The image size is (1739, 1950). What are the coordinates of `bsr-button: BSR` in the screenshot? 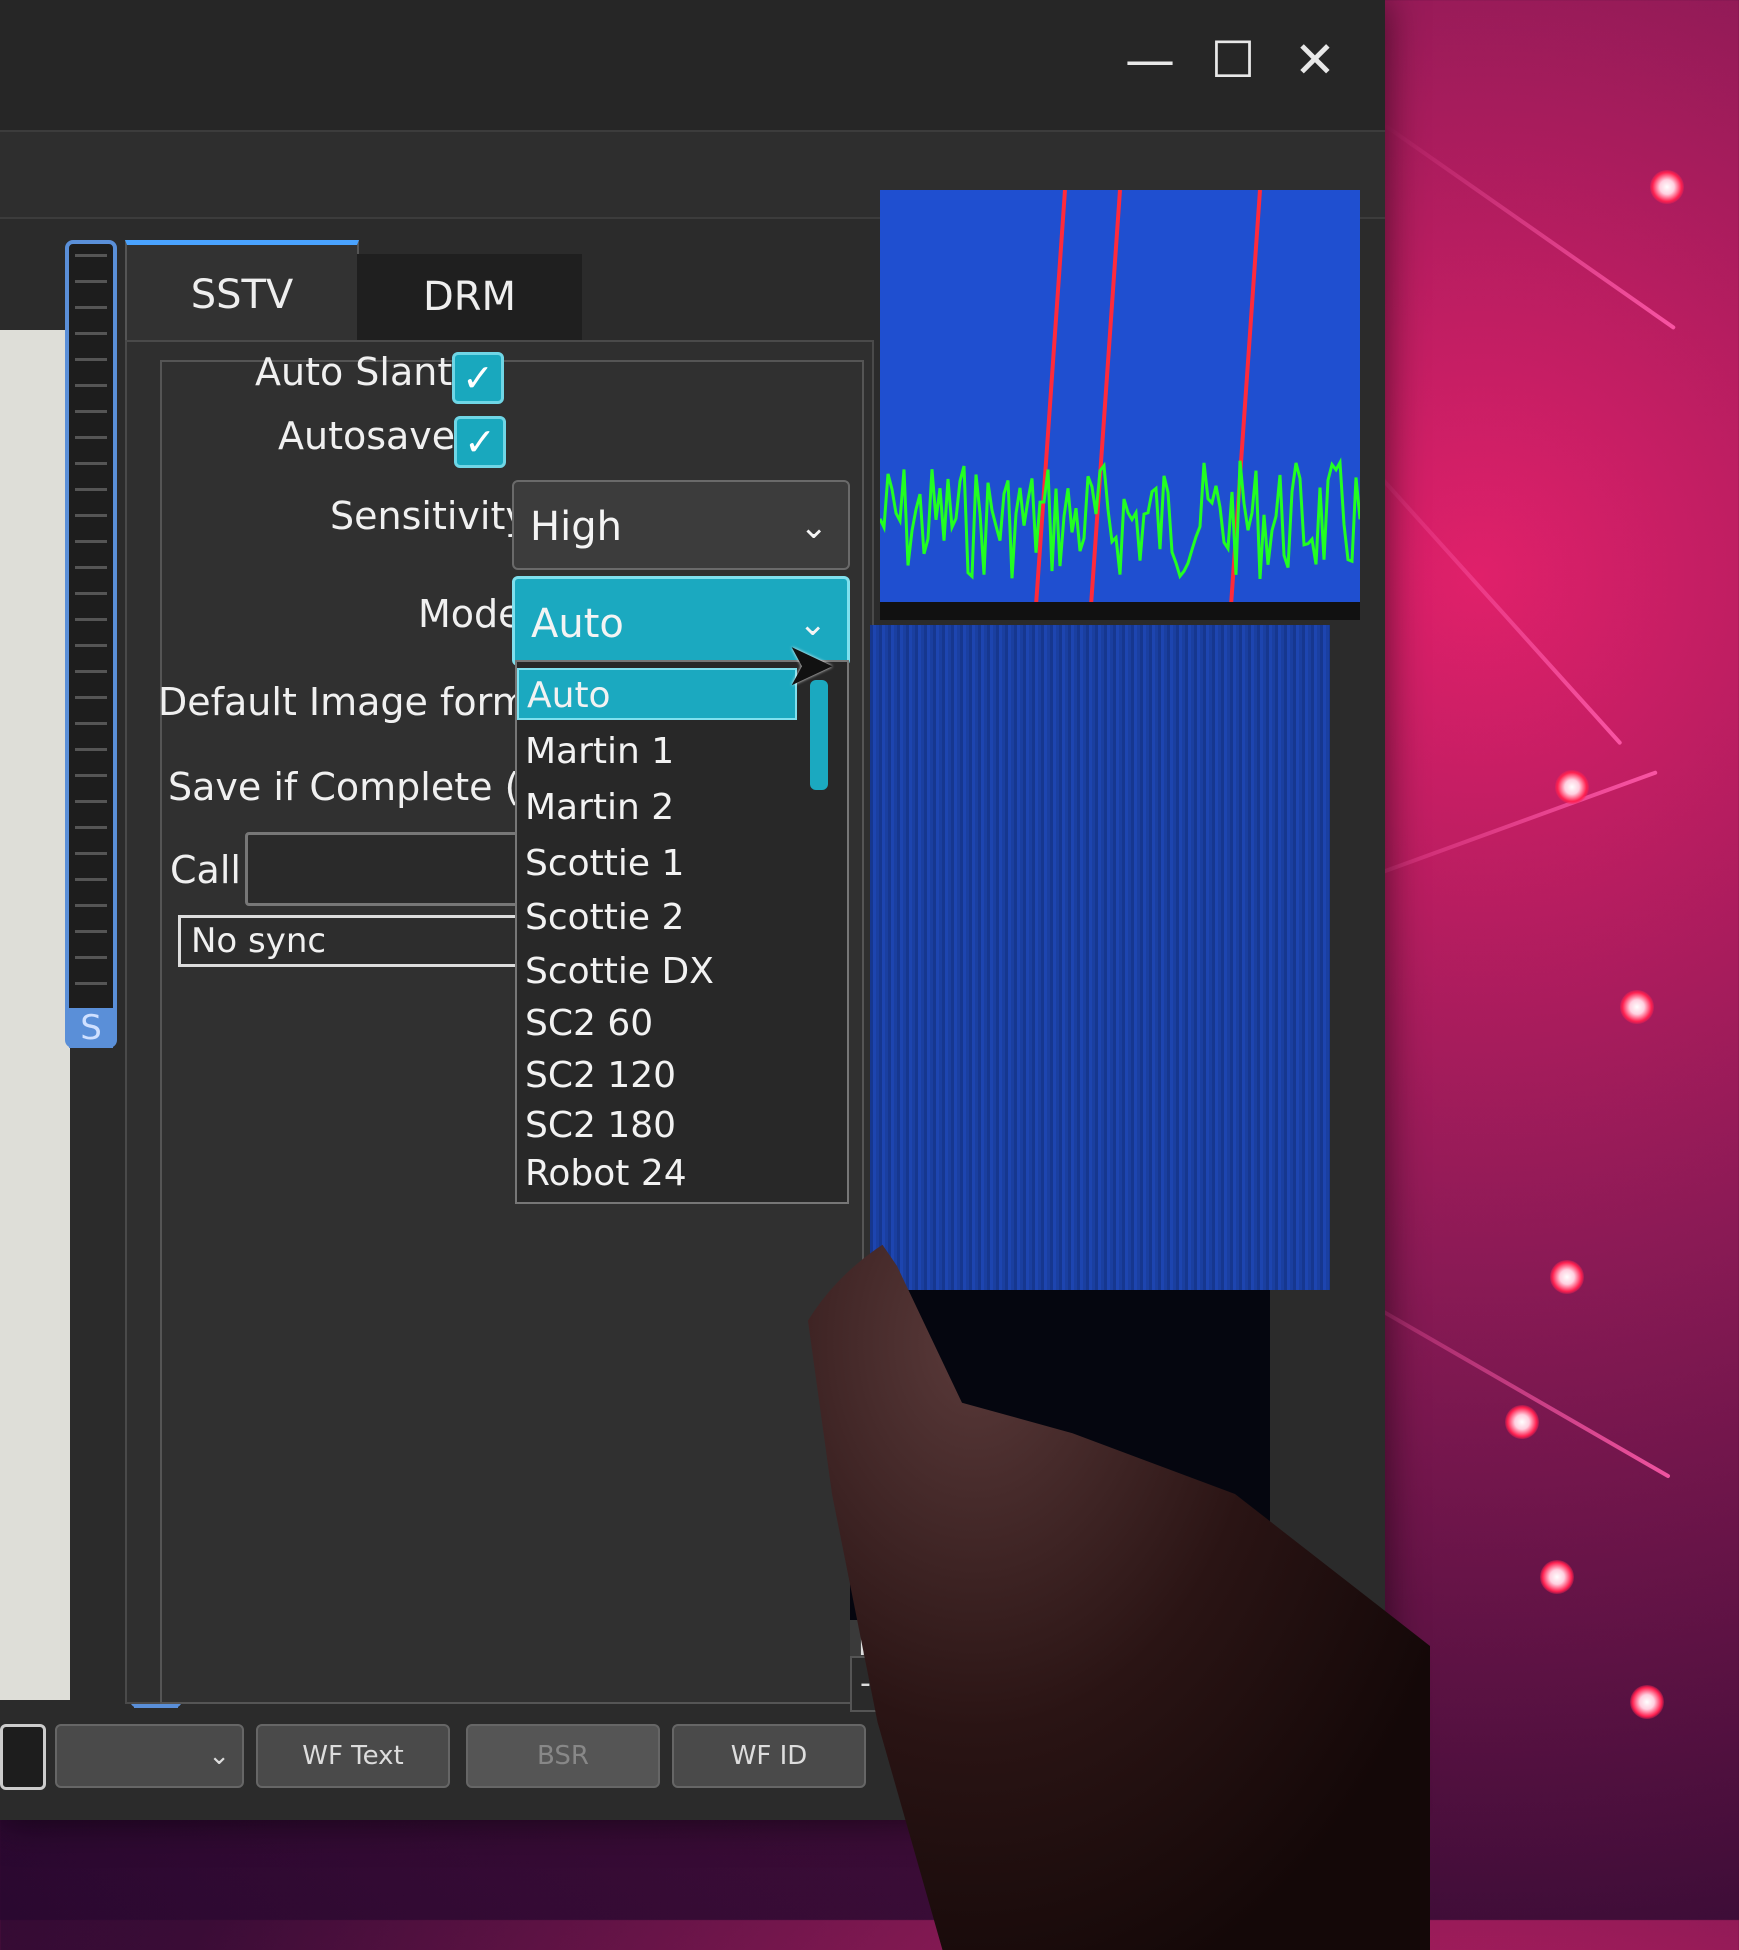 It's located at (563, 1756).